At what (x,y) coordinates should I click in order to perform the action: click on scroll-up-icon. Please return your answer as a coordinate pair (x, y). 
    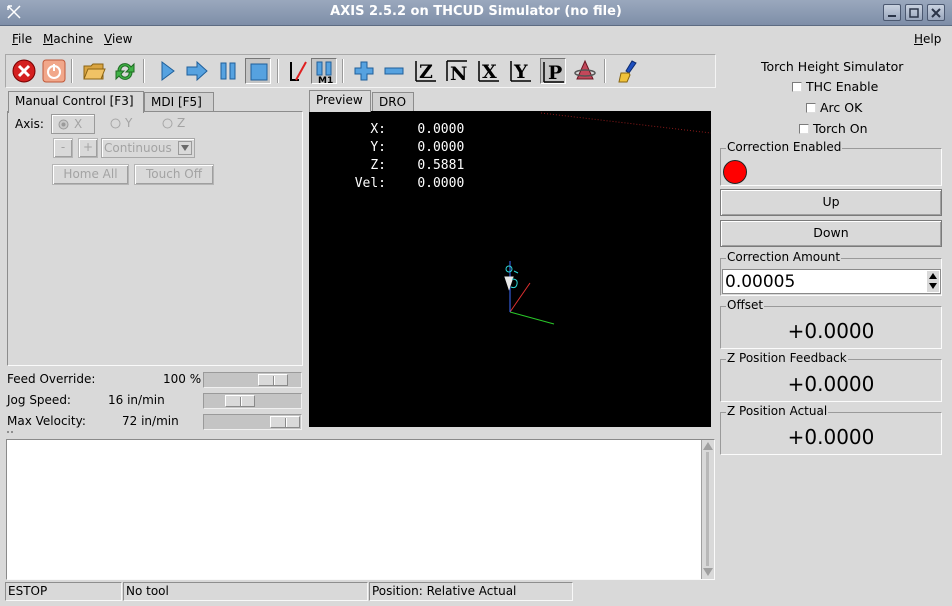
    Looking at the image, I should click on (708, 446).